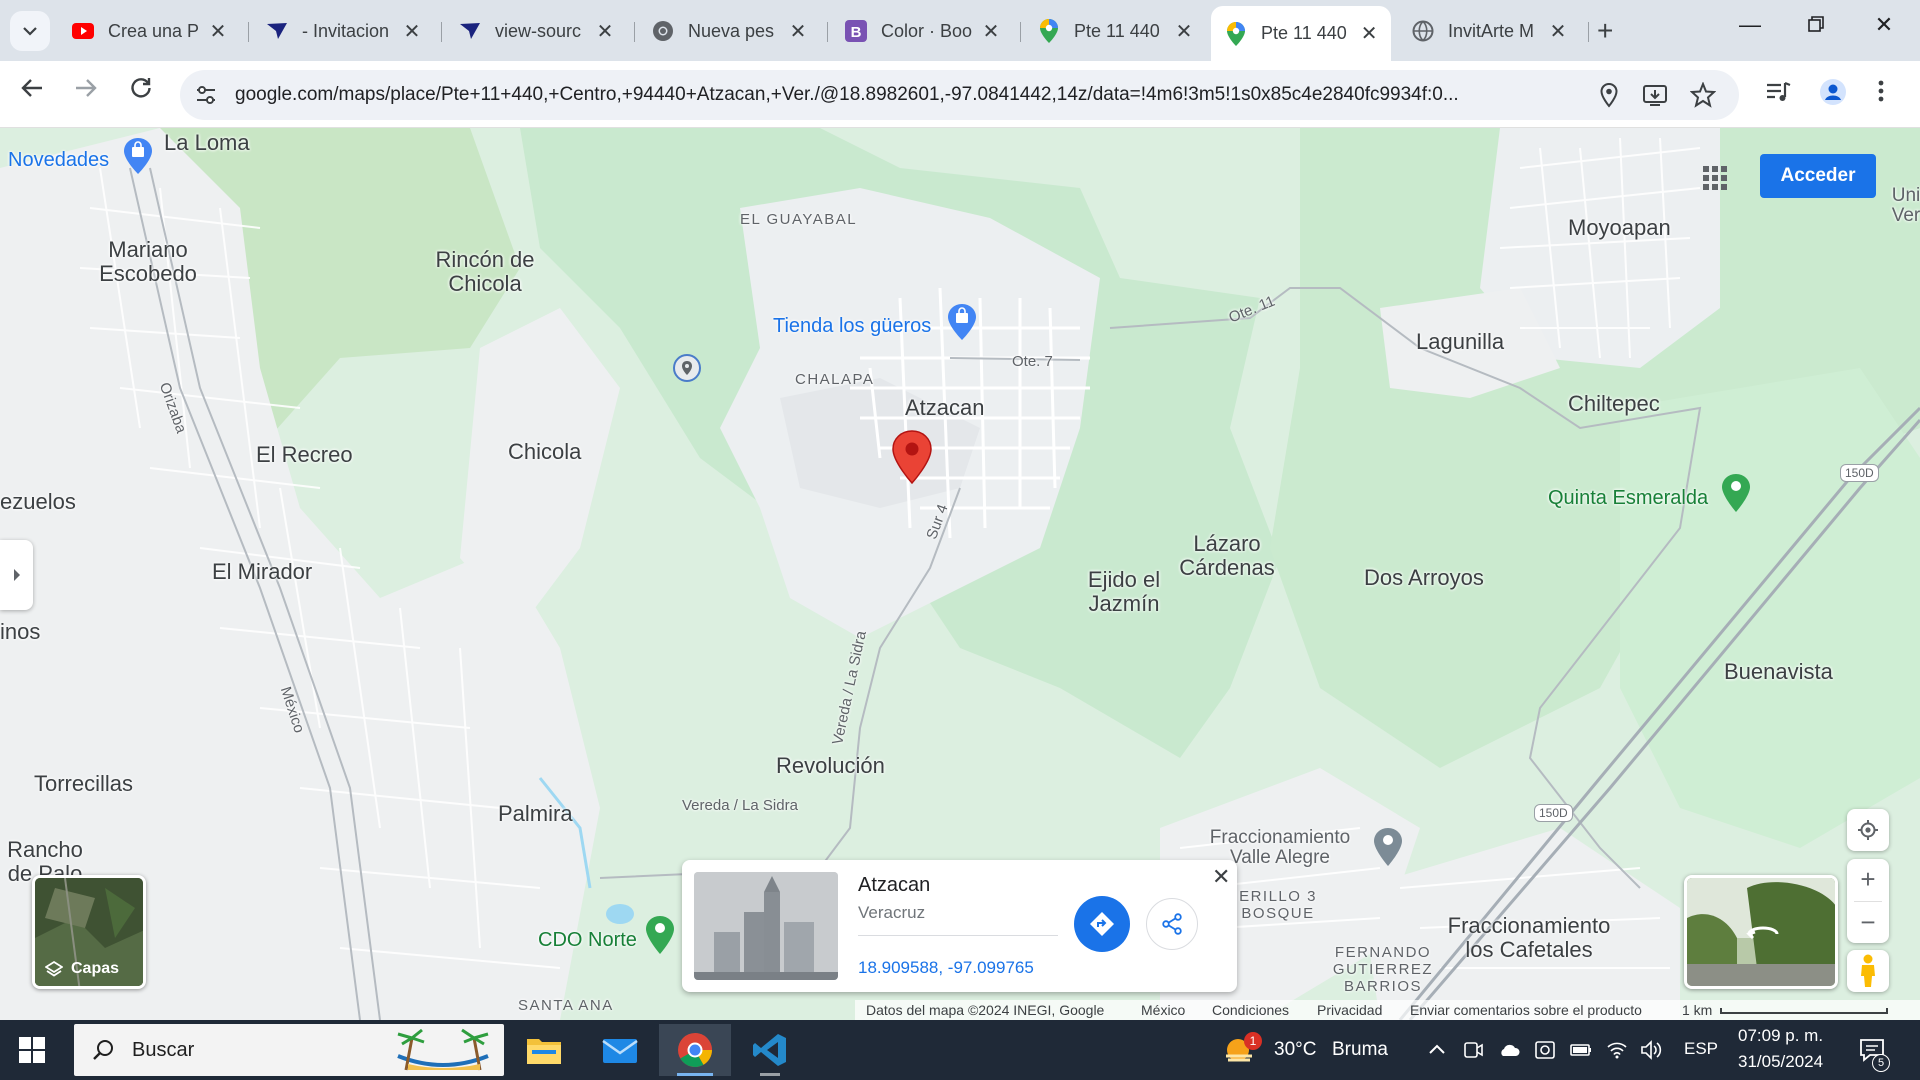 The image size is (1920, 1080). What do you see at coordinates (1489, 31) in the screenshot?
I see `tab-invitarte: InvitArte M ✕` at bounding box center [1489, 31].